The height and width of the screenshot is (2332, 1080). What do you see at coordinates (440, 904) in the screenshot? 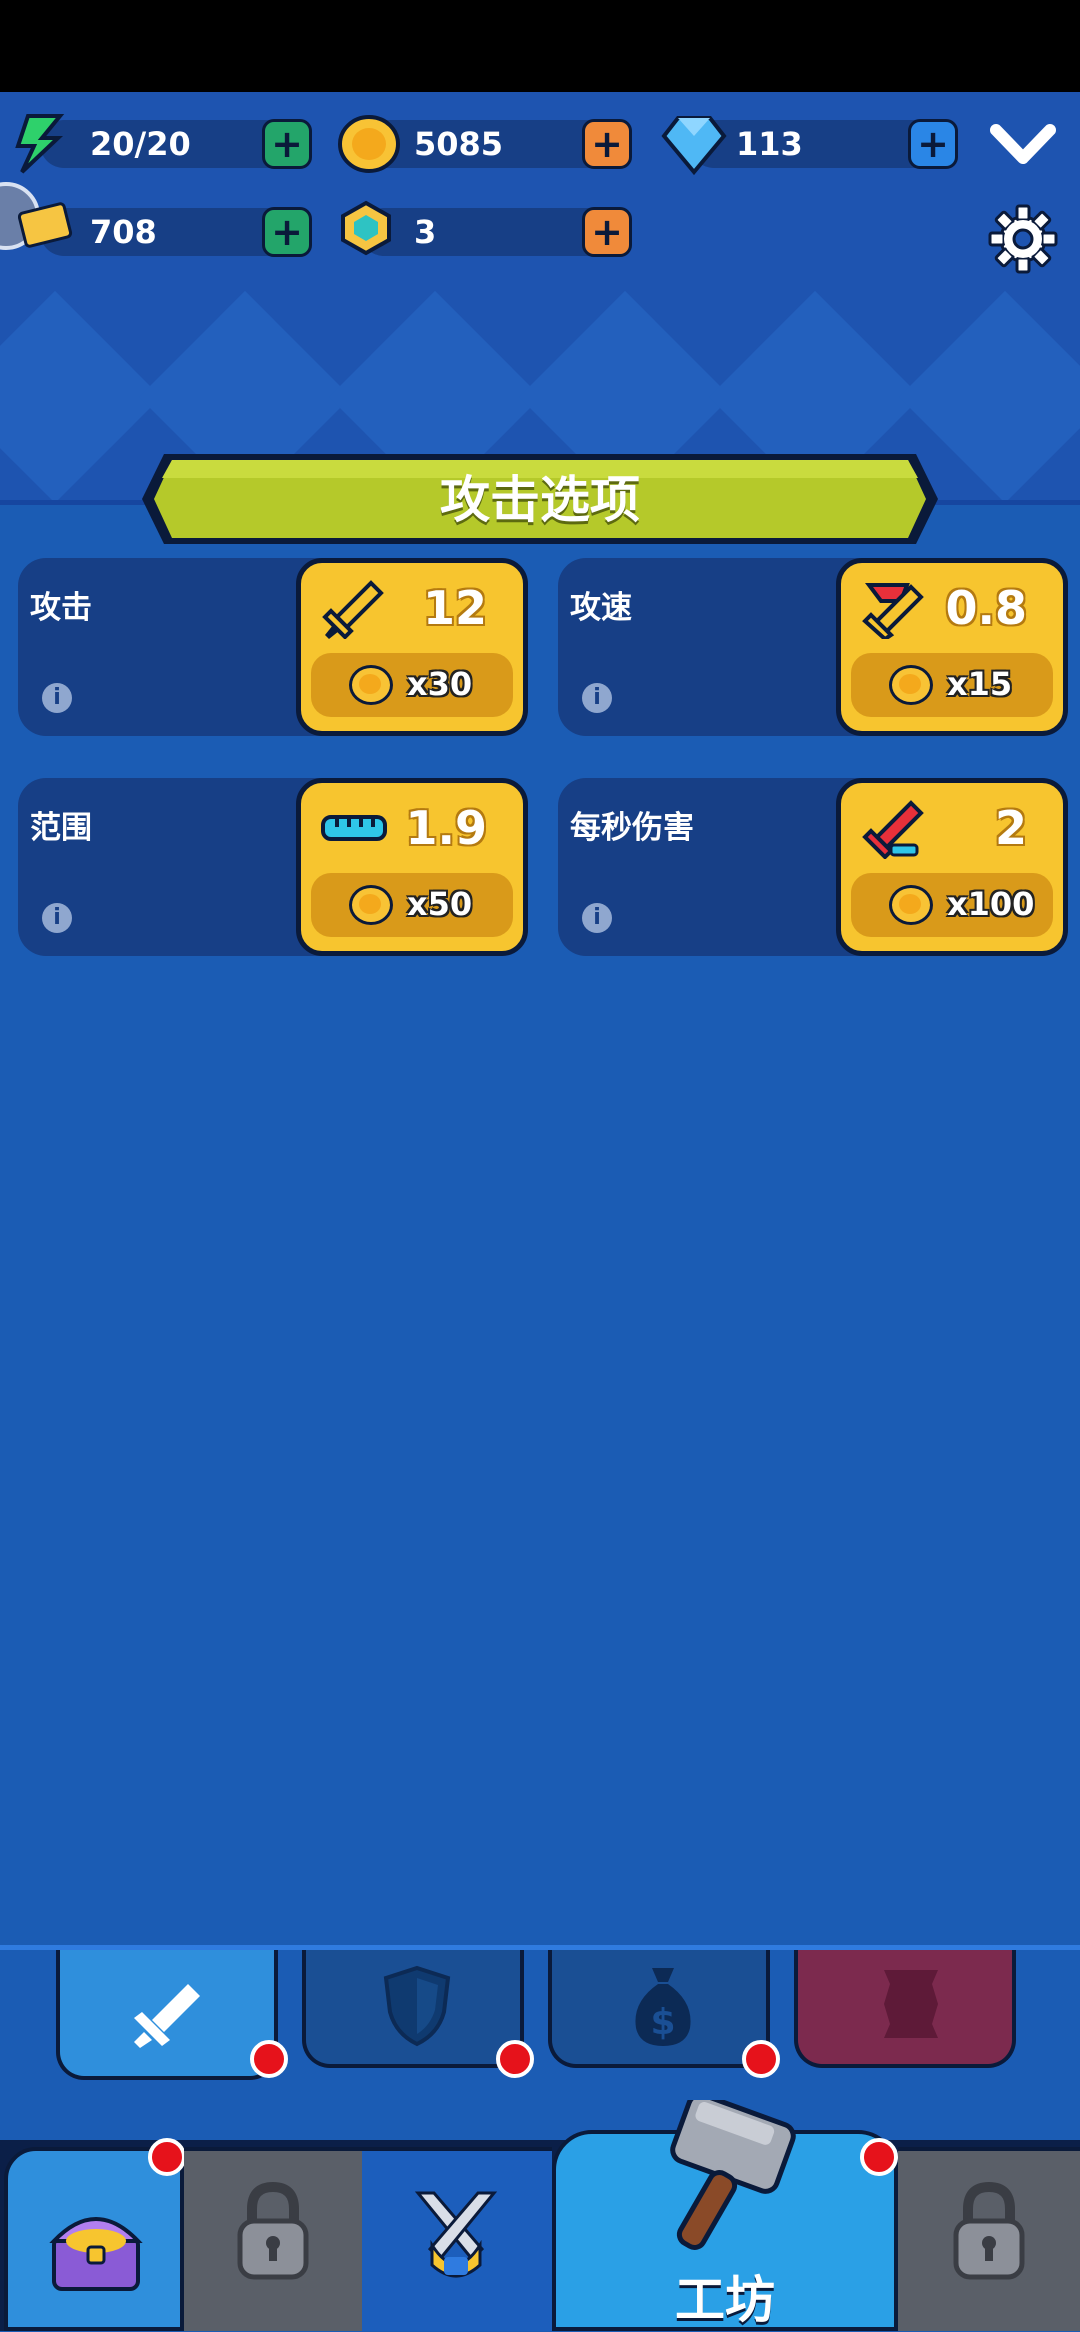
I see `upgrade-cost: x50` at bounding box center [440, 904].